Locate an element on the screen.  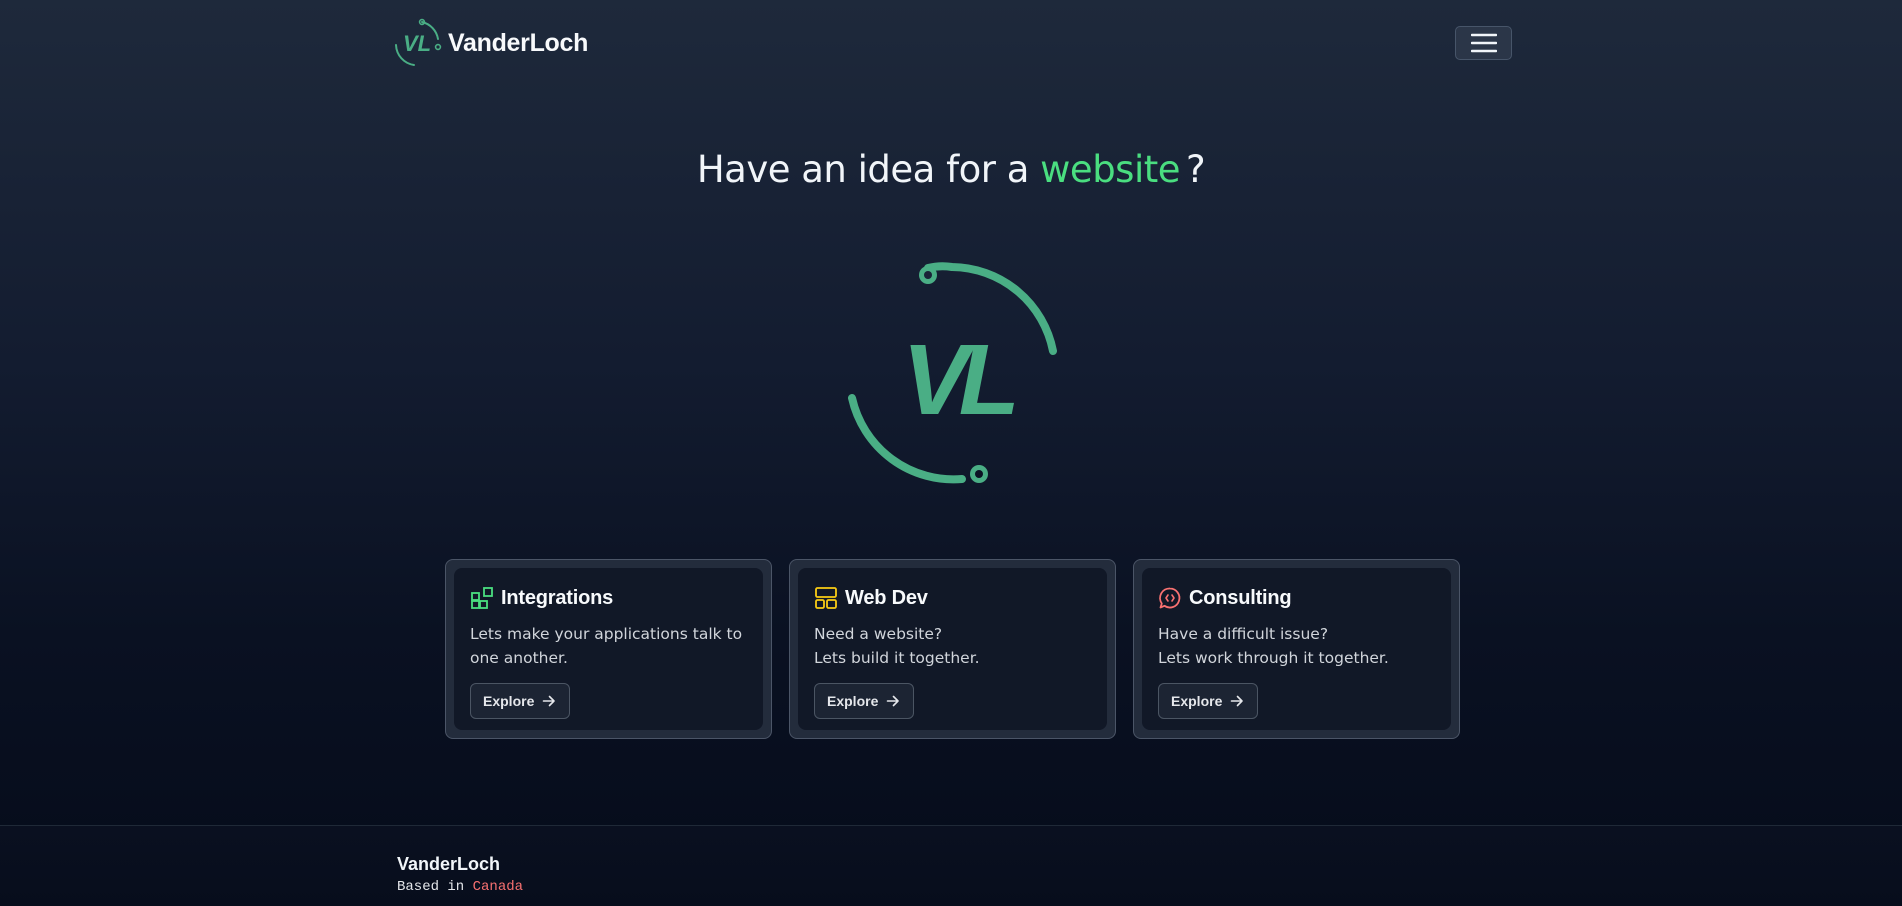
brand-home-link: VL VanderLoch is located at coordinates (490, 43).